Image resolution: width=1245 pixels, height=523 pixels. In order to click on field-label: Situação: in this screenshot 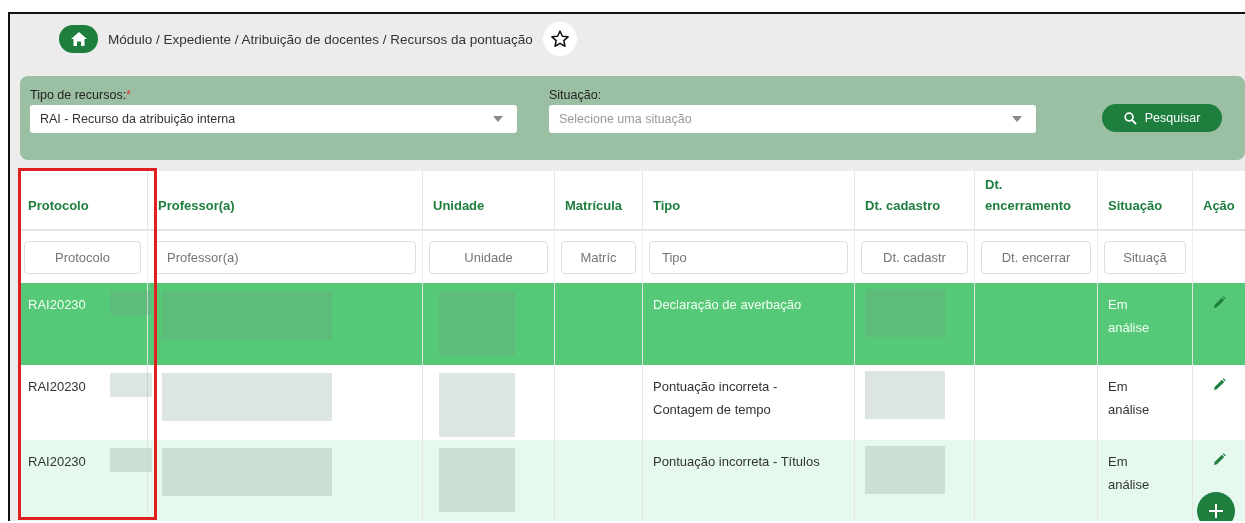, I will do `click(576, 95)`.